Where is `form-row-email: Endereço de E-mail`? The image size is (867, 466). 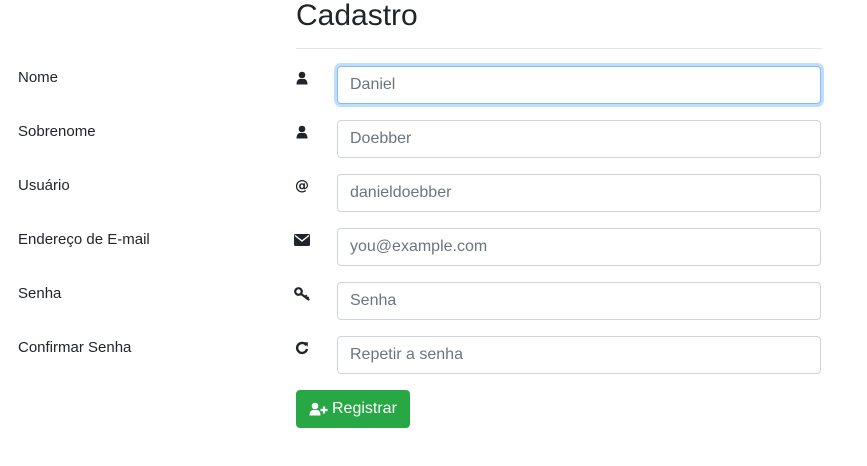
form-row-email: Endereço de E-mail is located at coordinates (433, 247).